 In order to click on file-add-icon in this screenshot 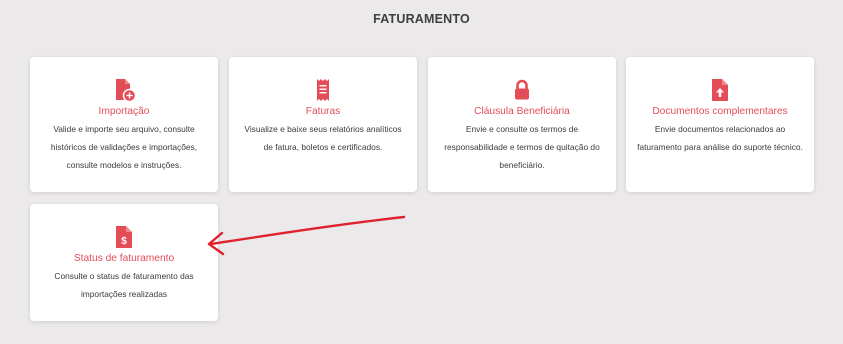, I will do `click(124, 90)`.